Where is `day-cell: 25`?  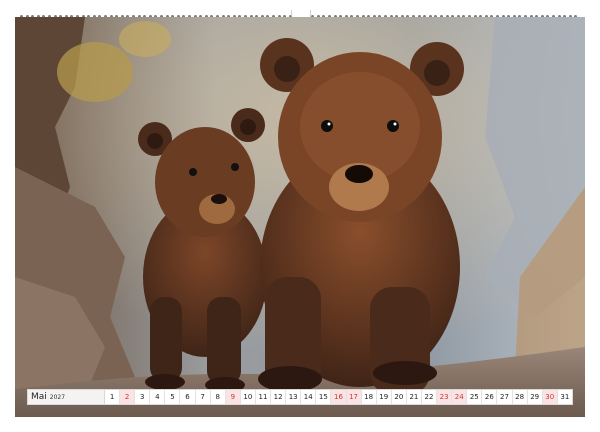 day-cell: 25 is located at coordinates (475, 397).